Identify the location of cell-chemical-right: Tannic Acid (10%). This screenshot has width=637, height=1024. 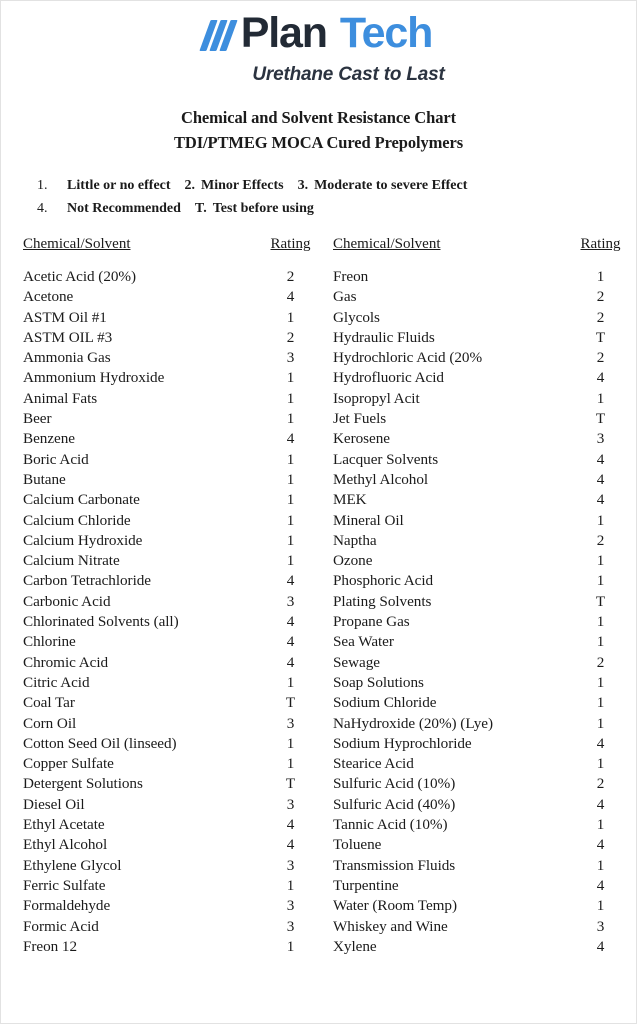
(390, 825).